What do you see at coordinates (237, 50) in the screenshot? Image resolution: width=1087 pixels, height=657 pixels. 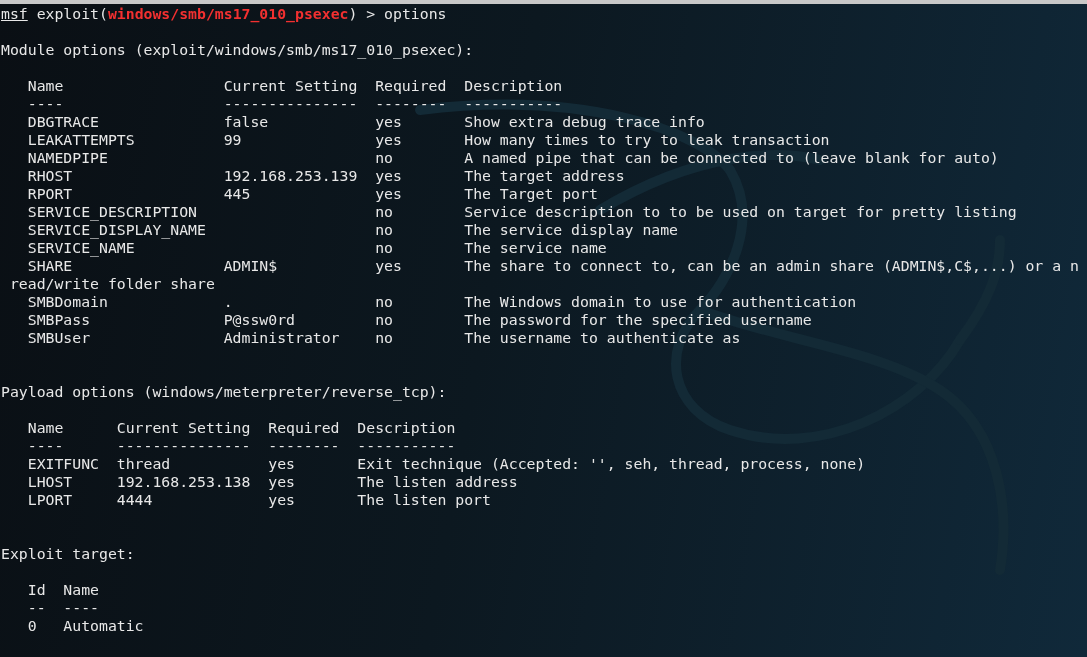 I see `section-heading: Module options (exploit/windows/smb/ms17_010_psexec):` at bounding box center [237, 50].